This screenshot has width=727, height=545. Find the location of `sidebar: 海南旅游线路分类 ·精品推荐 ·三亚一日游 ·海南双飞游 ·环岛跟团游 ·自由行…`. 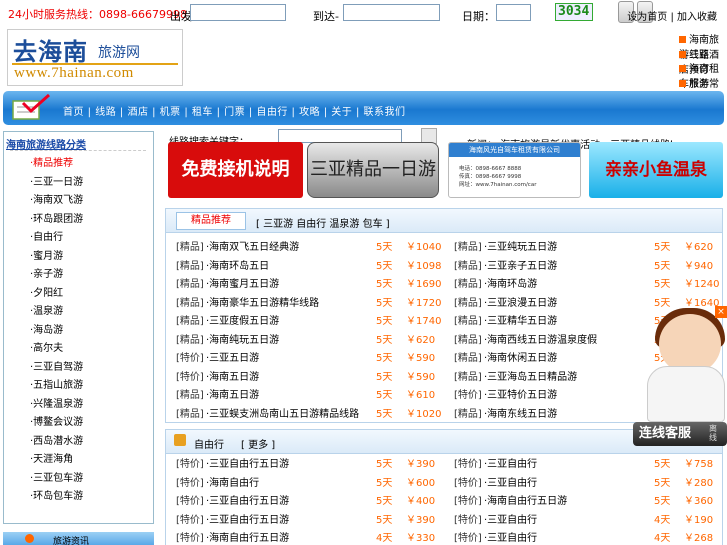

sidebar: 海南旅游线路分类 ·精品推荐 ·三亚一日游 ·海南双飞游 ·环岛跟团游 ·自由行… is located at coordinates (78, 327).